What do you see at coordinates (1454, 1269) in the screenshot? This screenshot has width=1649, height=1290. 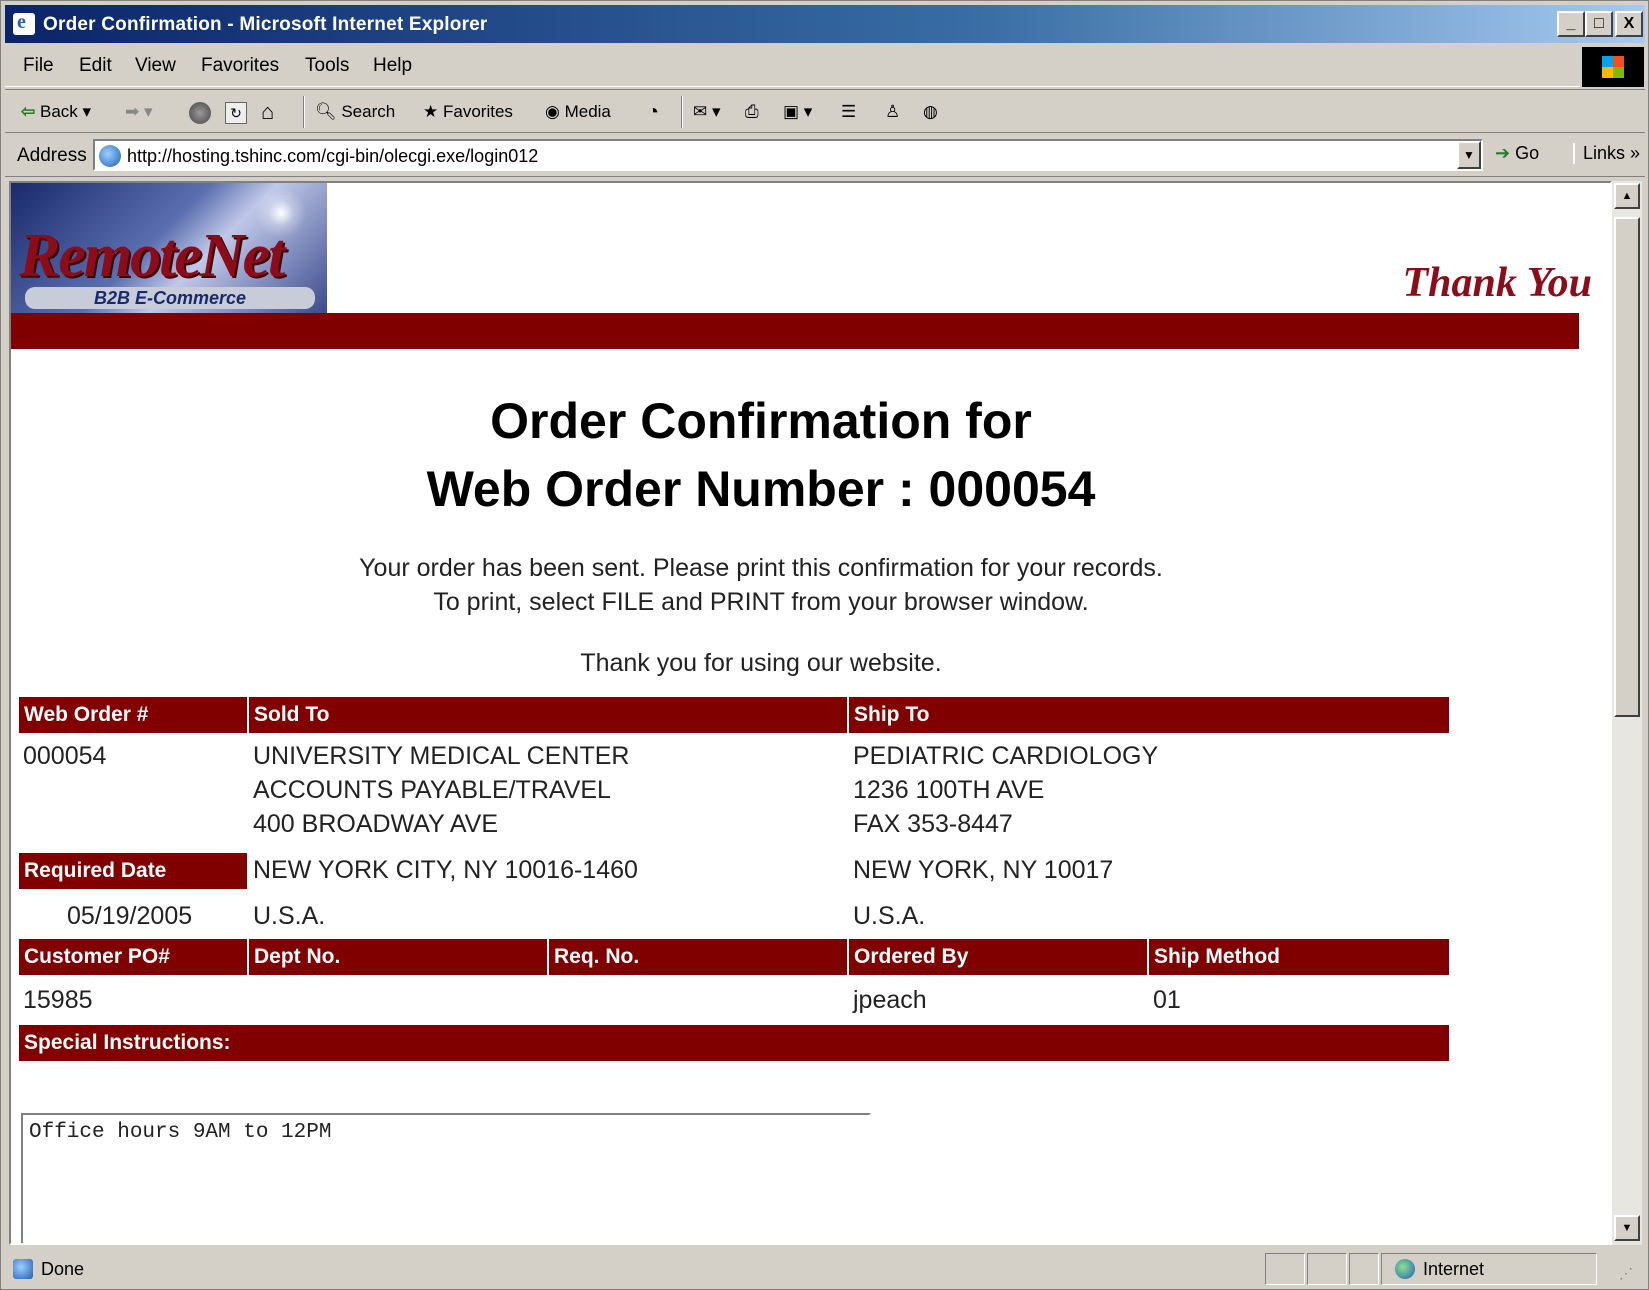 I see `security-zone-label: Internet` at bounding box center [1454, 1269].